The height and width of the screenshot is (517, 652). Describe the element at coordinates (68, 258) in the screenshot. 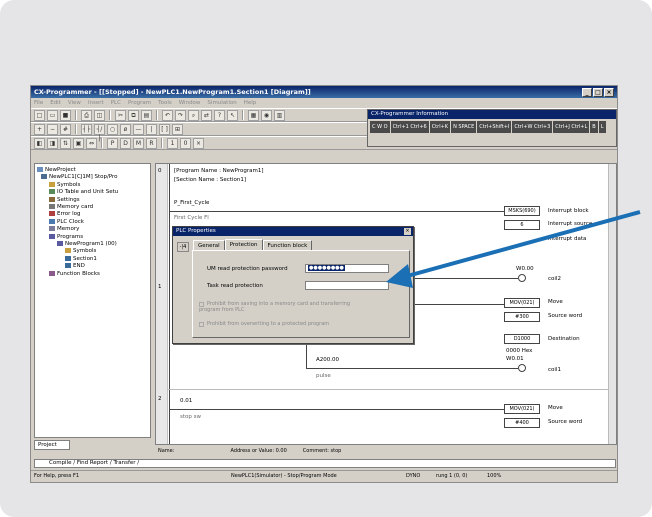

I see `section-icon` at that location.